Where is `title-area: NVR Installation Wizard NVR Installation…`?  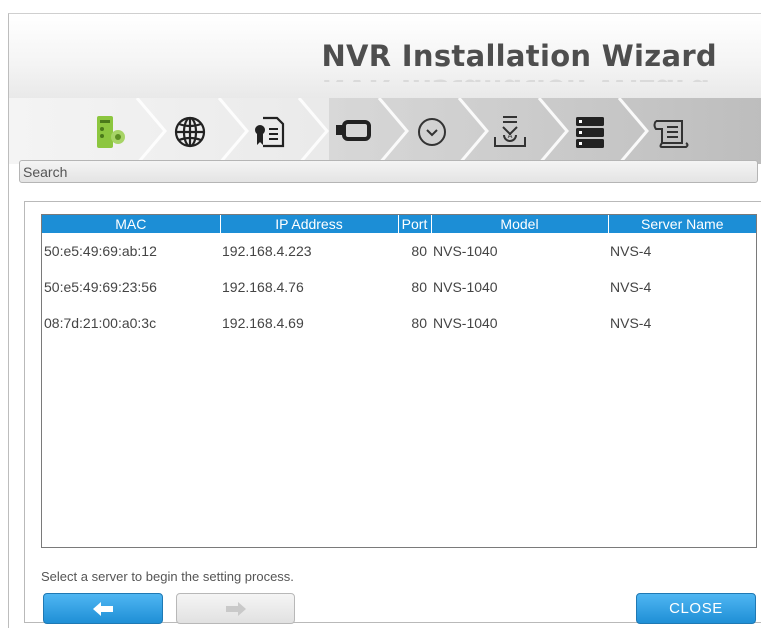
title-area: NVR Installation Wizard NVR Installation… is located at coordinates (519, 60).